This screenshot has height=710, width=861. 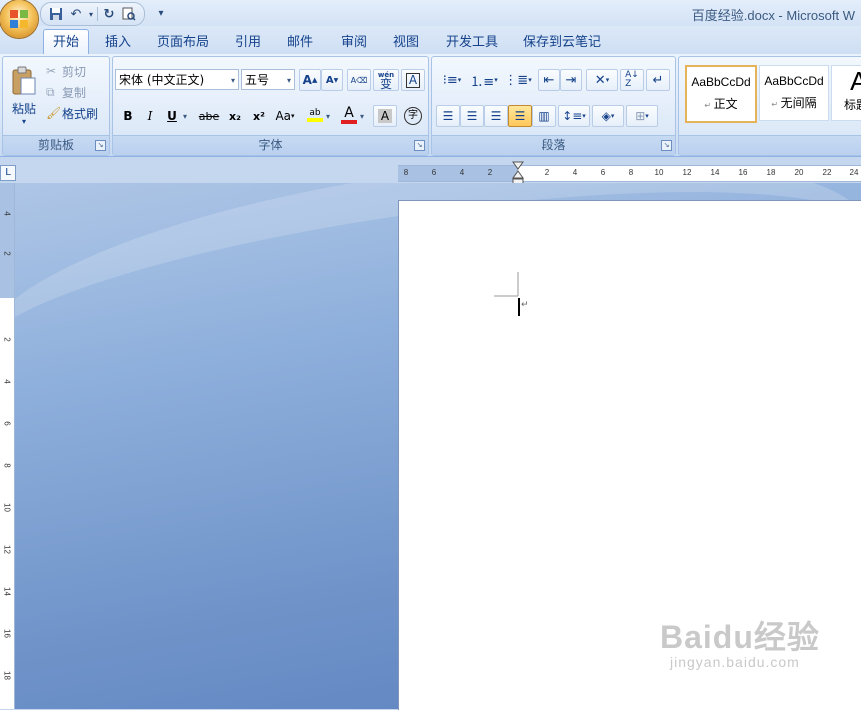 I want to click on redo-icon: ↻, so click(x=109, y=14).